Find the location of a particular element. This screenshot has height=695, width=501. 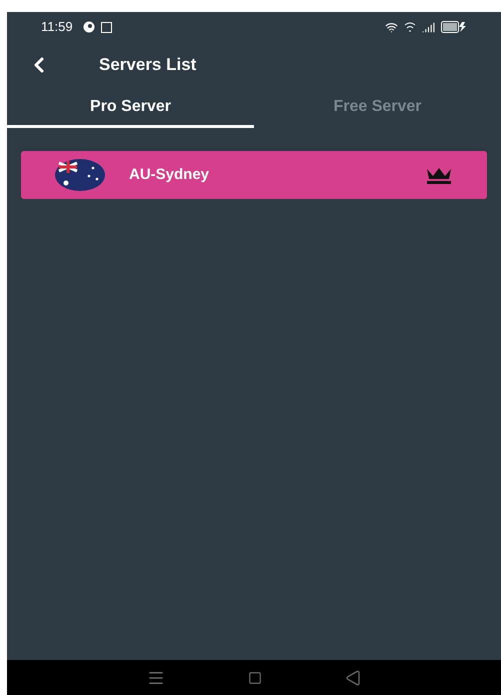

flag-icon is located at coordinates (80, 175).